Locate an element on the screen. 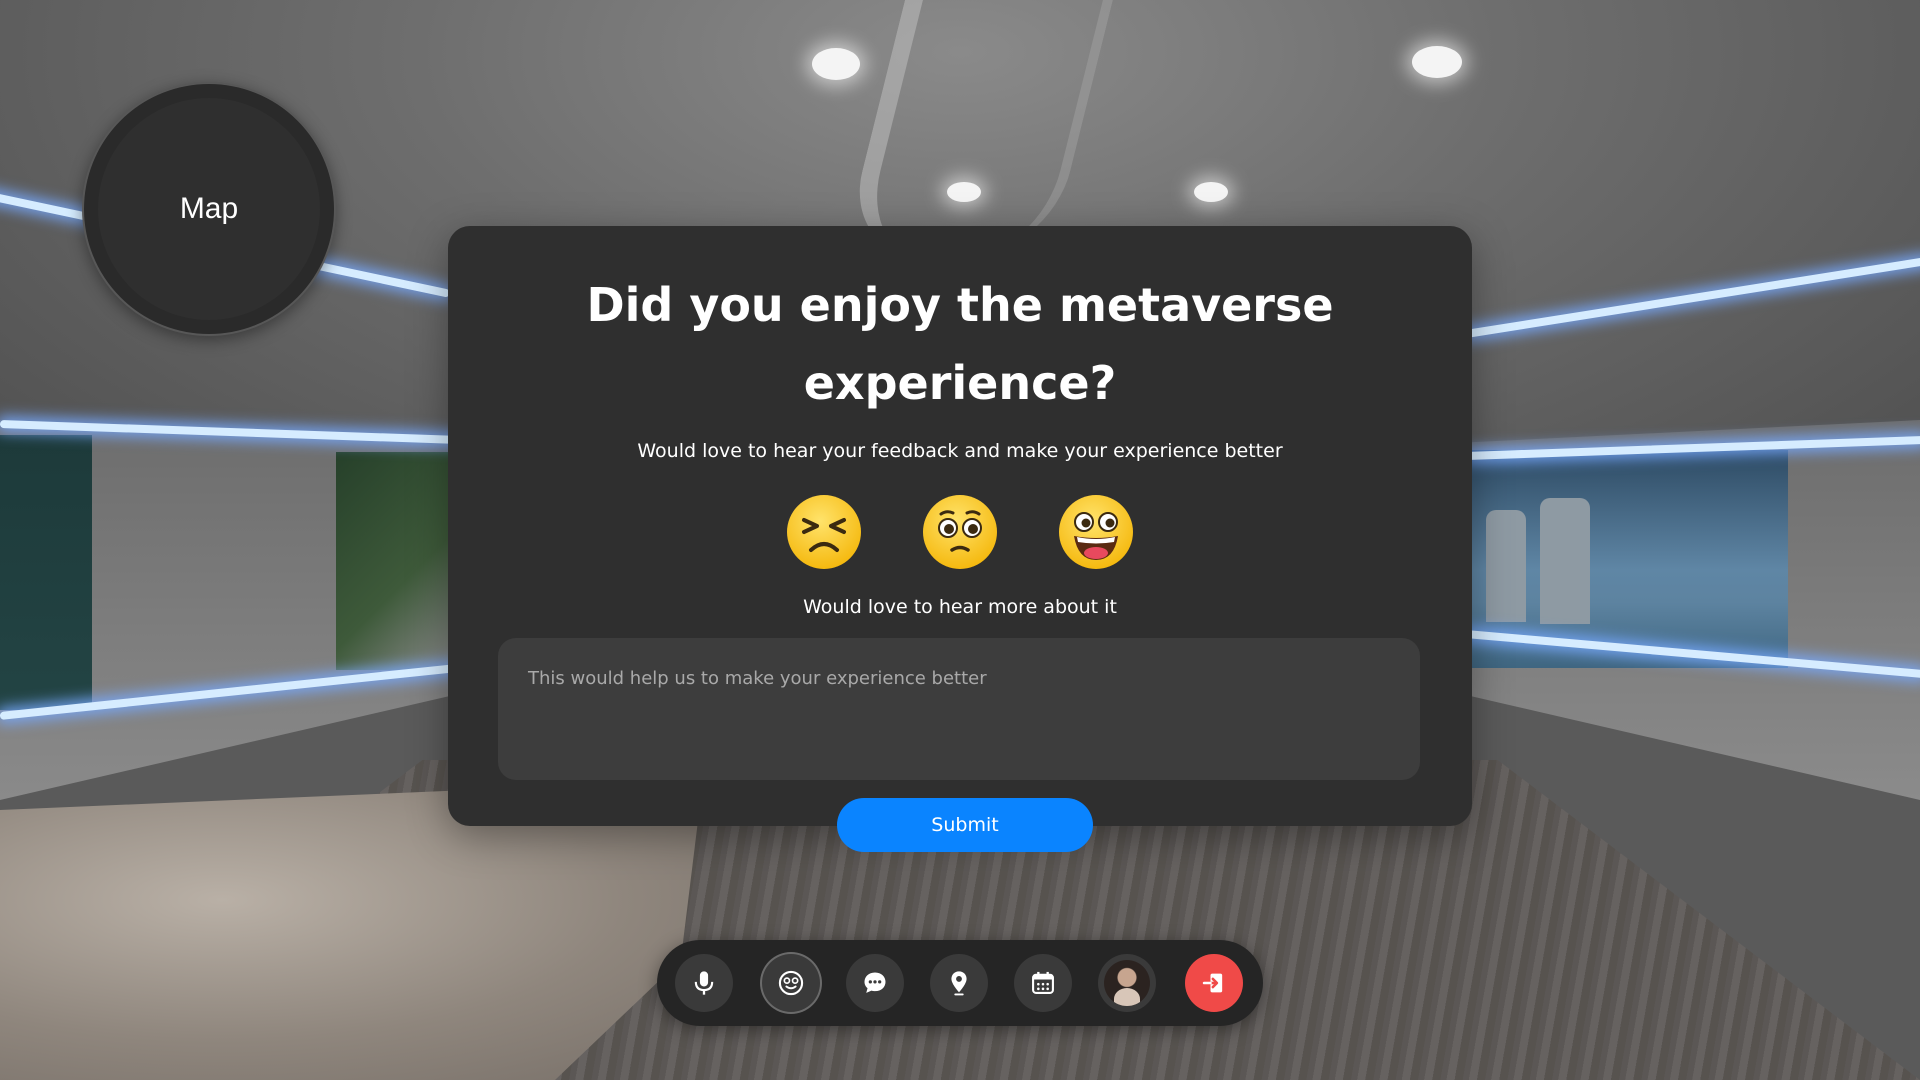 This screenshot has height=1080, width=1920. chat-bubble-icon is located at coordinates (875, 982).